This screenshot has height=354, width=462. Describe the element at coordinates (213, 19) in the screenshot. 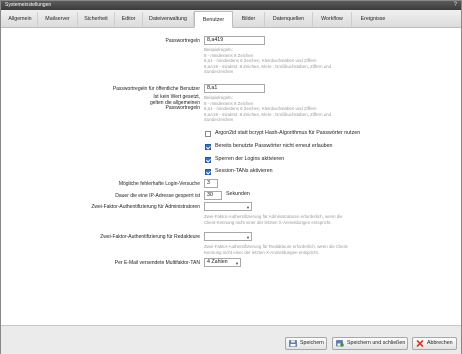

I see `tab-benutzer: Benutzer` at that location.